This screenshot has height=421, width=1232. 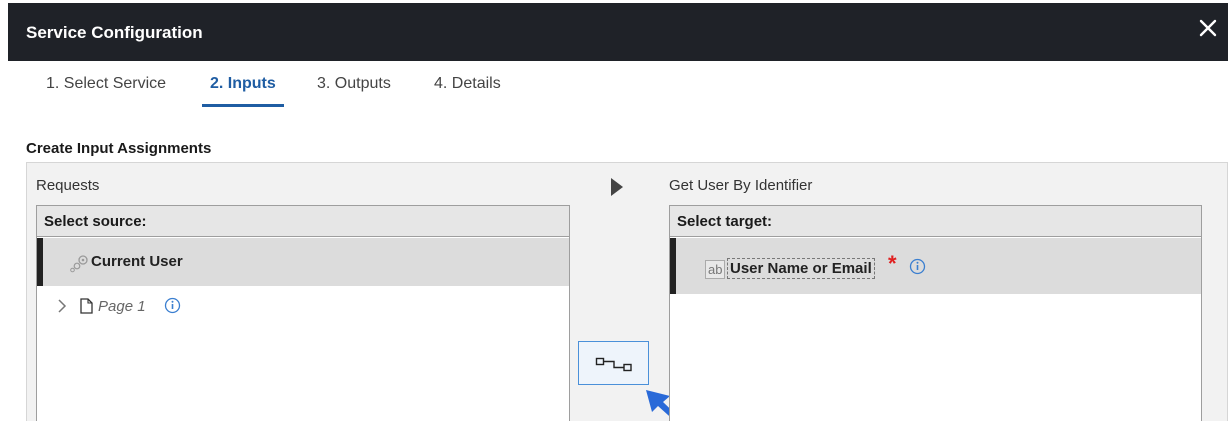 I want to click on page-icon, so click(x=86, y=308).